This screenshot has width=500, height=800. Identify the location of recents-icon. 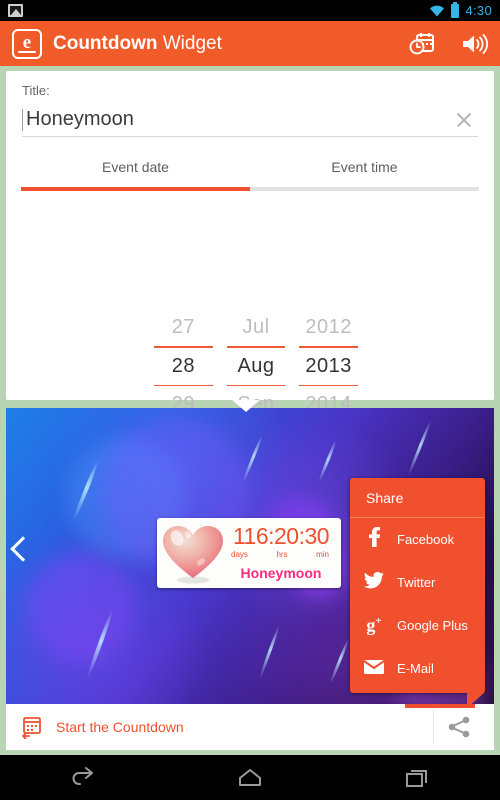
(417, 778).